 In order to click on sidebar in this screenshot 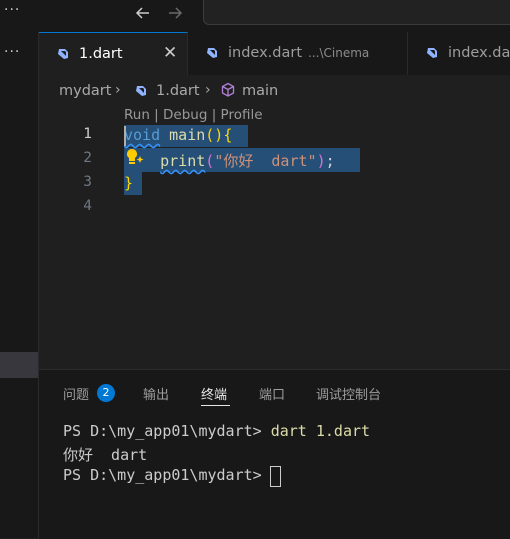, I will do `click(19, 285)`.